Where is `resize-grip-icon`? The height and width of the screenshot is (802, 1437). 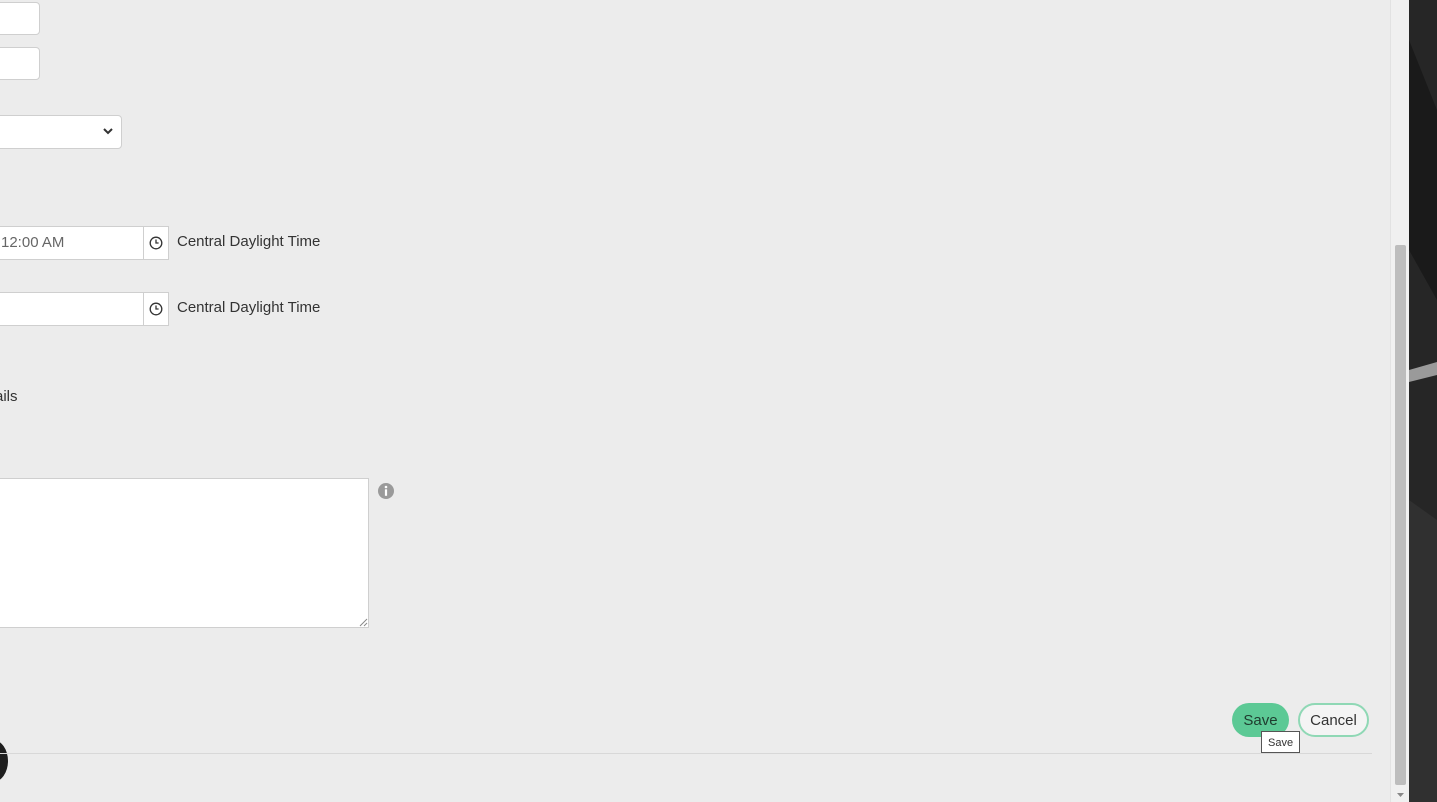 resize-grip-icon is located at coordinates (363, 622).